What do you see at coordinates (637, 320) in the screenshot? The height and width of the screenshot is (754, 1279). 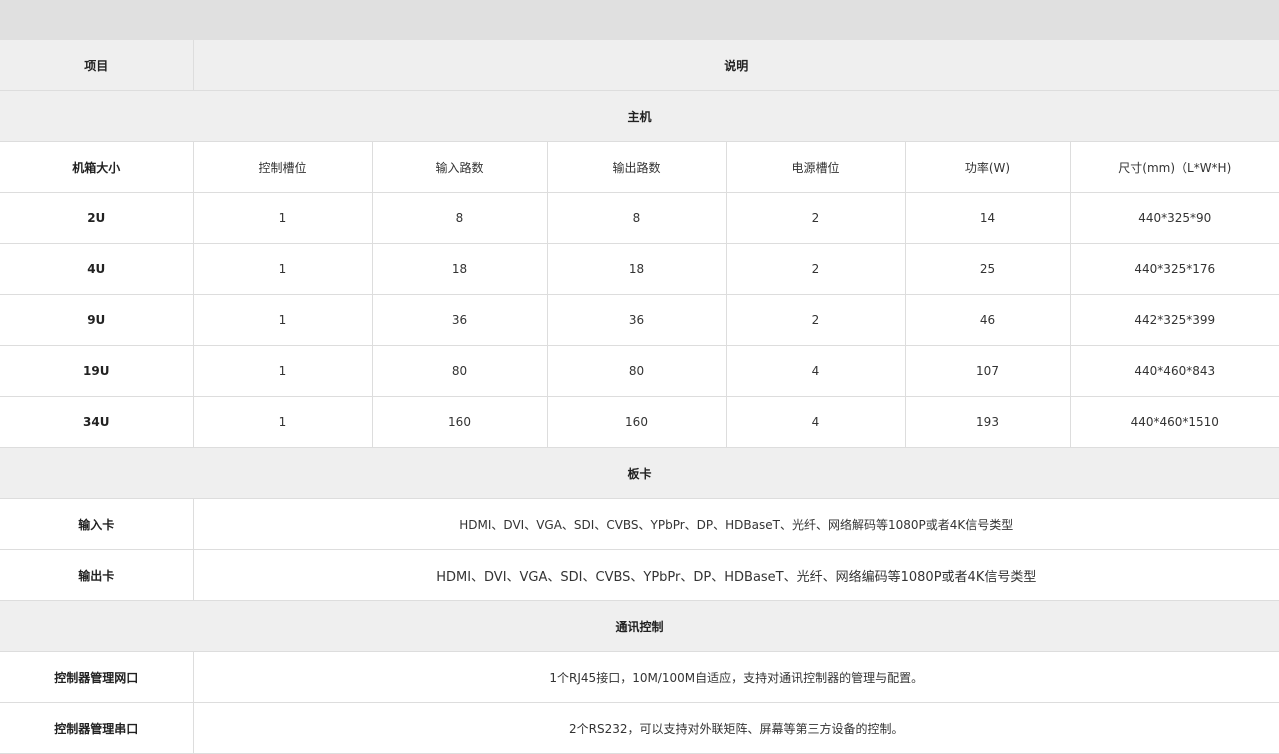 I see `output-channels: 36` at bounding box center [637, 320].